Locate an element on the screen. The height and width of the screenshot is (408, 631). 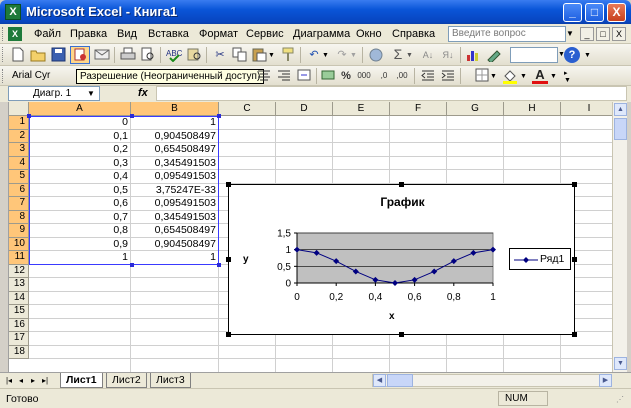
sheet-tab-2: Лист2 is located at coordinates (126, 380).